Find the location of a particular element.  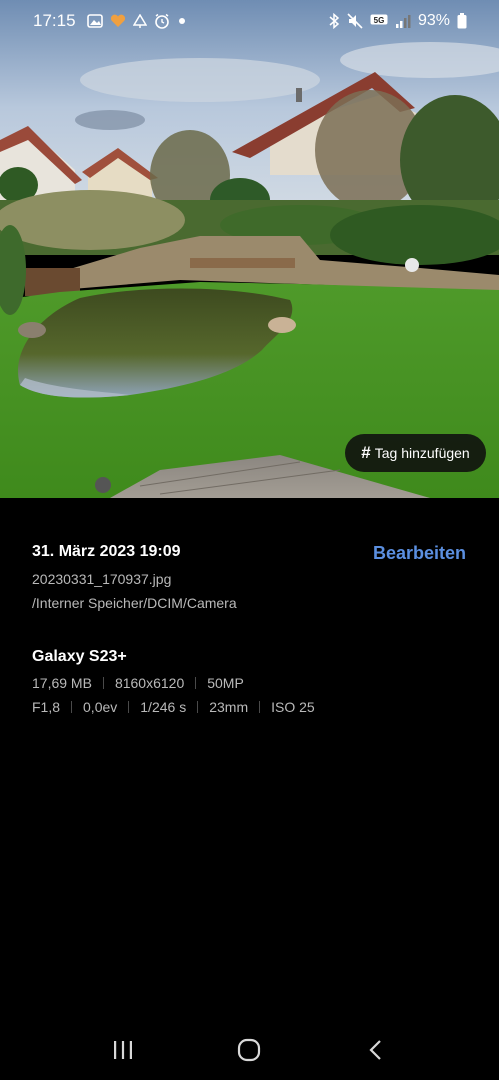

status-bar-right: 5G 93% is located at coordinates (397, 21).